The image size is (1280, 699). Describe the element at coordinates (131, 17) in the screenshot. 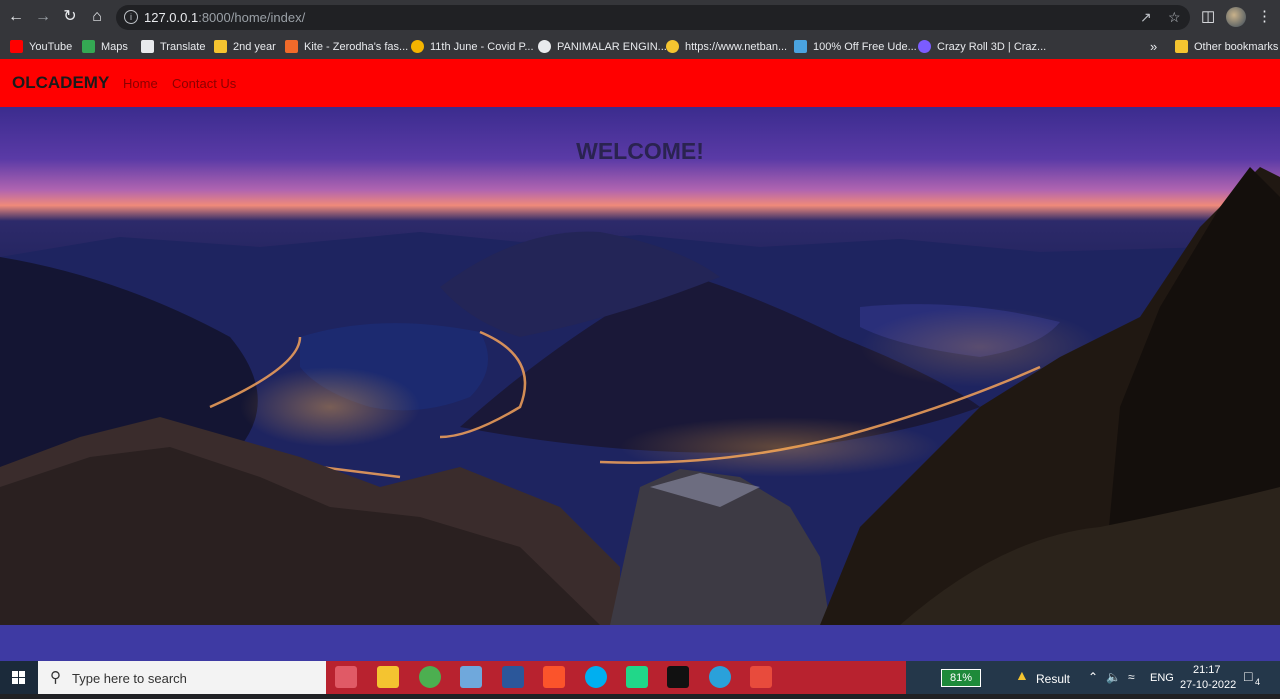

I see `site-info-icon: i` at that location.